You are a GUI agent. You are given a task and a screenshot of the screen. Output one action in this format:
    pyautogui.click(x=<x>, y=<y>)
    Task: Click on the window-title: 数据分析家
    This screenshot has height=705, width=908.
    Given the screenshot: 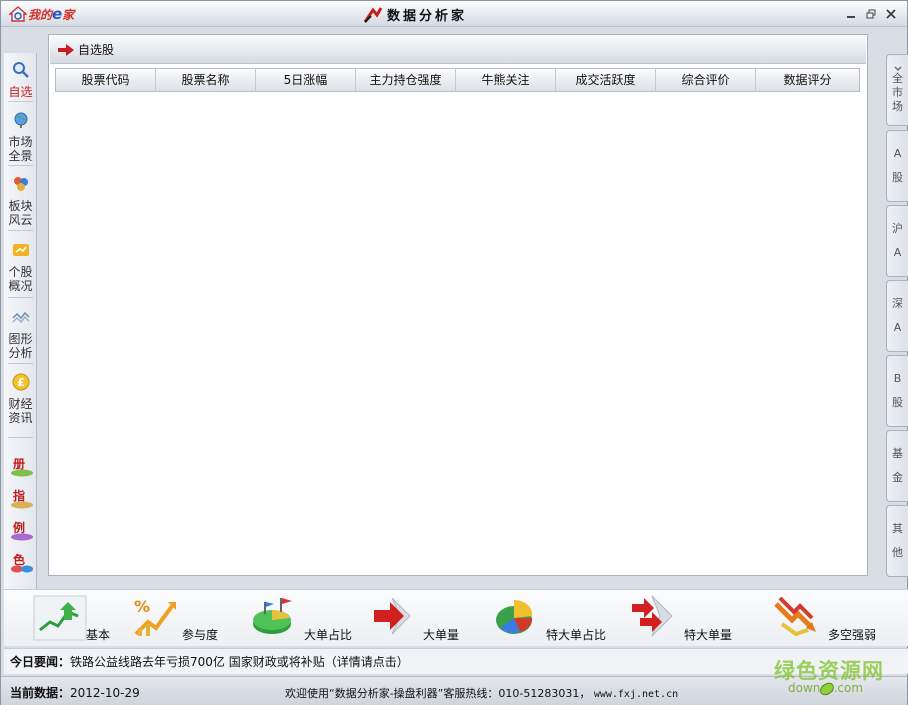 What is the action you would take?
    pyautogui.click(x=415, y=14)
    